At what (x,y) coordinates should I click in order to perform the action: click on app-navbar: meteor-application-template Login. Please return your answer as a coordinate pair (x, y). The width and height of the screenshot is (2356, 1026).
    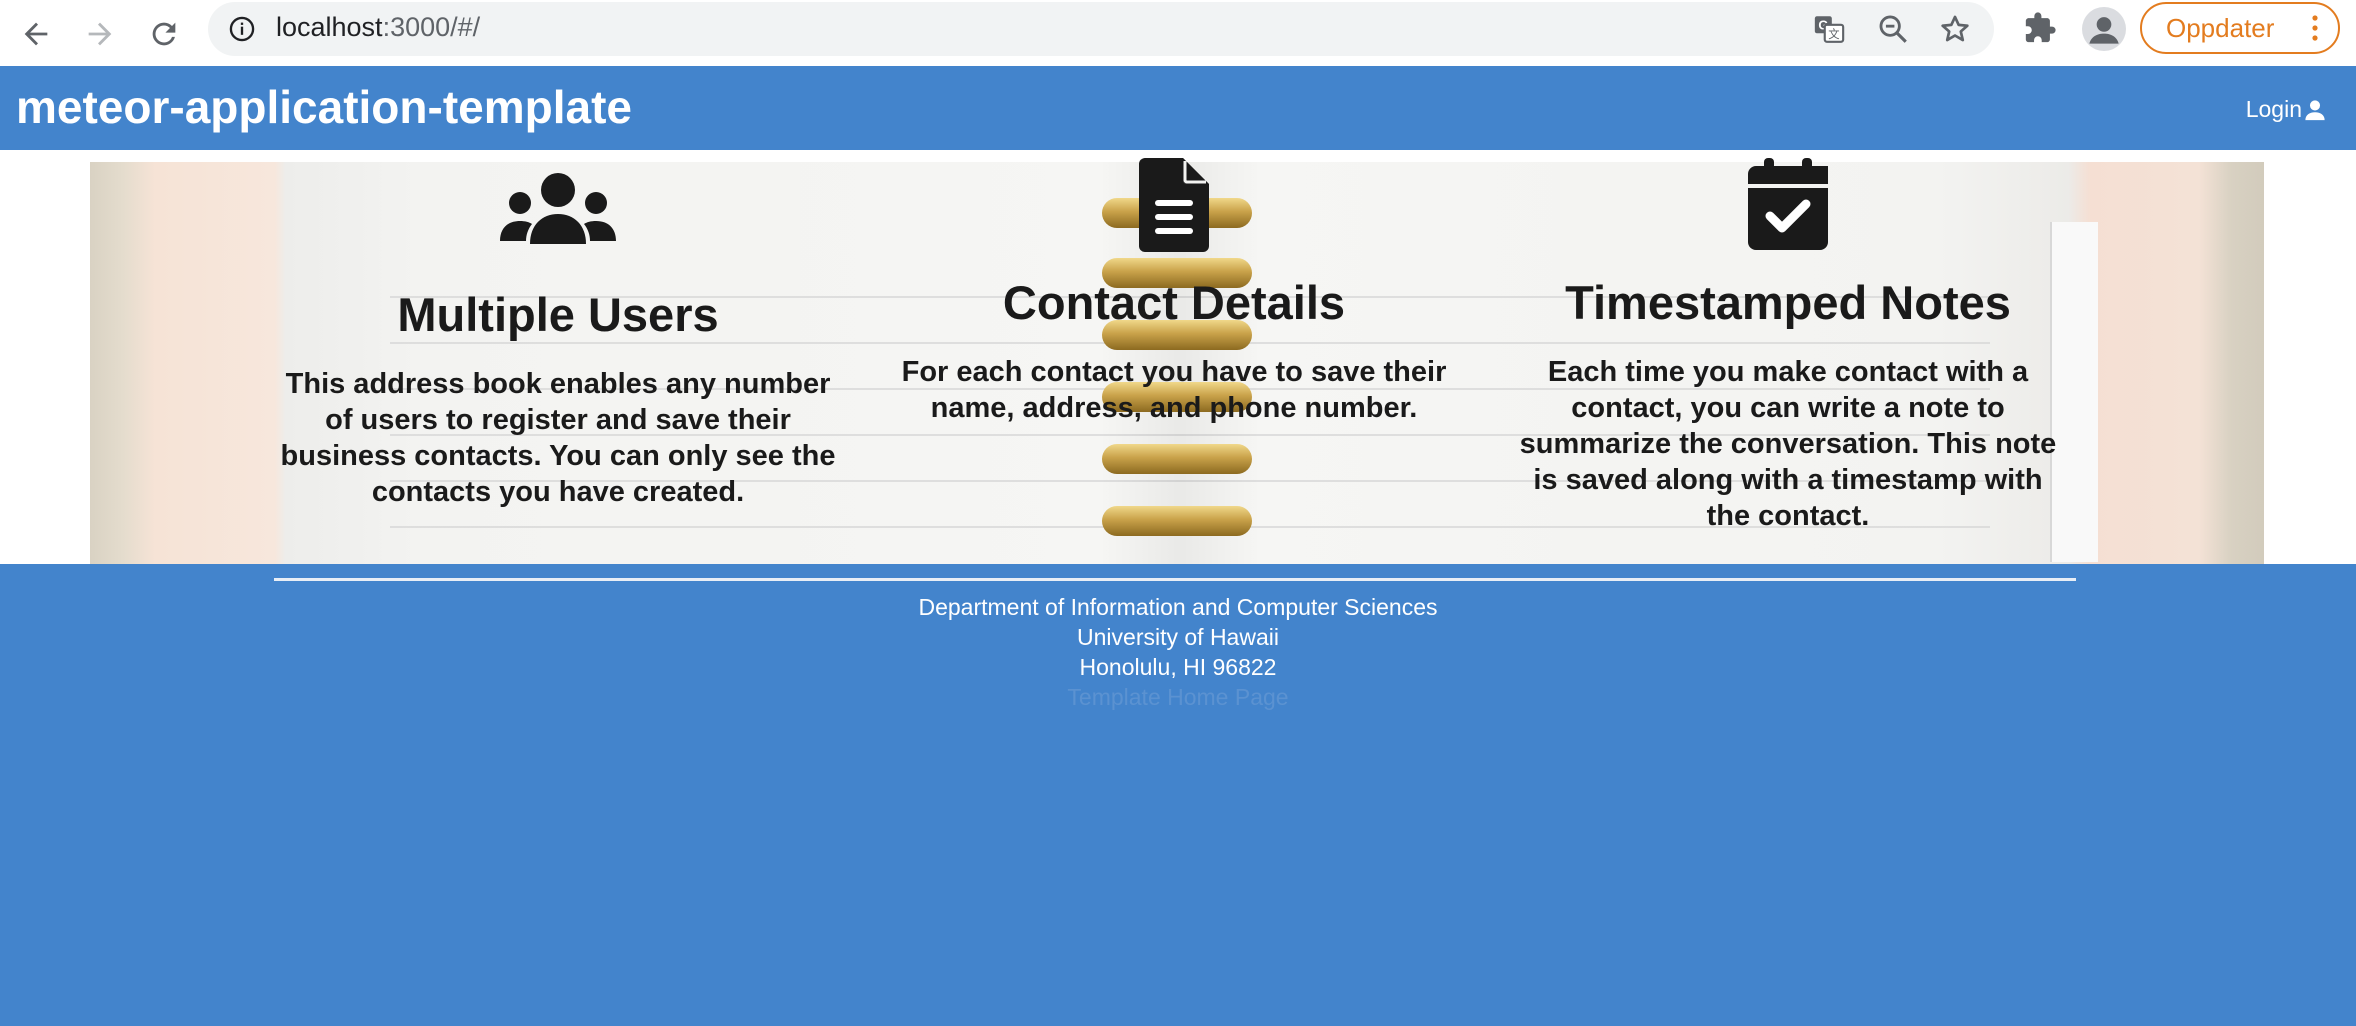
    Looking at the image, I should click on (1178, 108).